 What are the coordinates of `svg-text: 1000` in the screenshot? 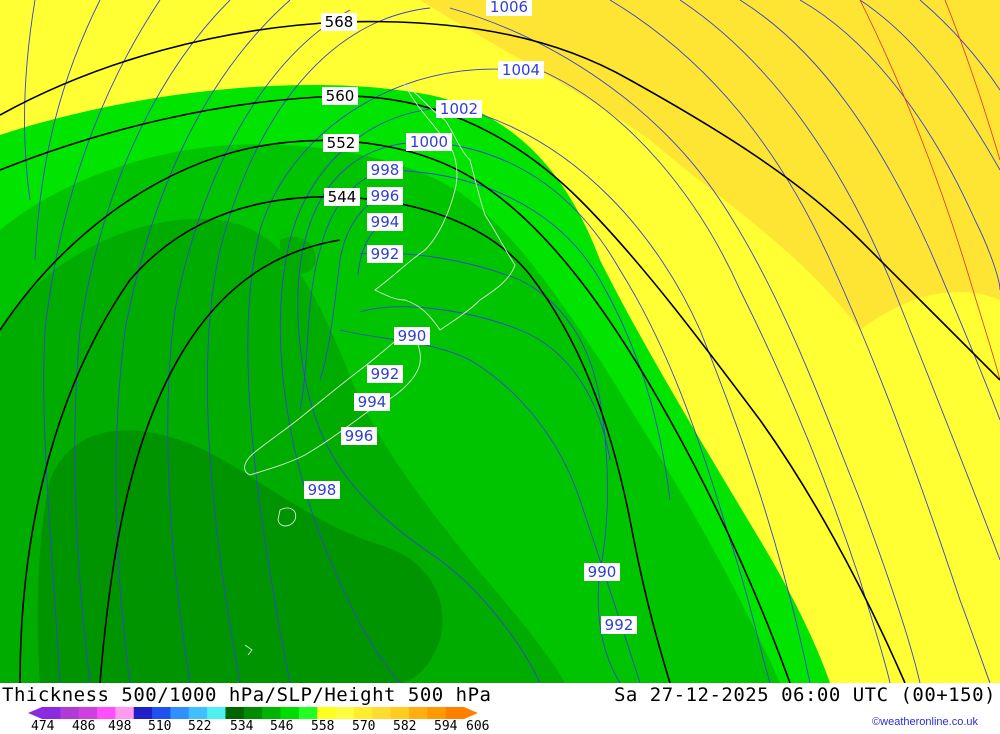 It's located at (429, 142).